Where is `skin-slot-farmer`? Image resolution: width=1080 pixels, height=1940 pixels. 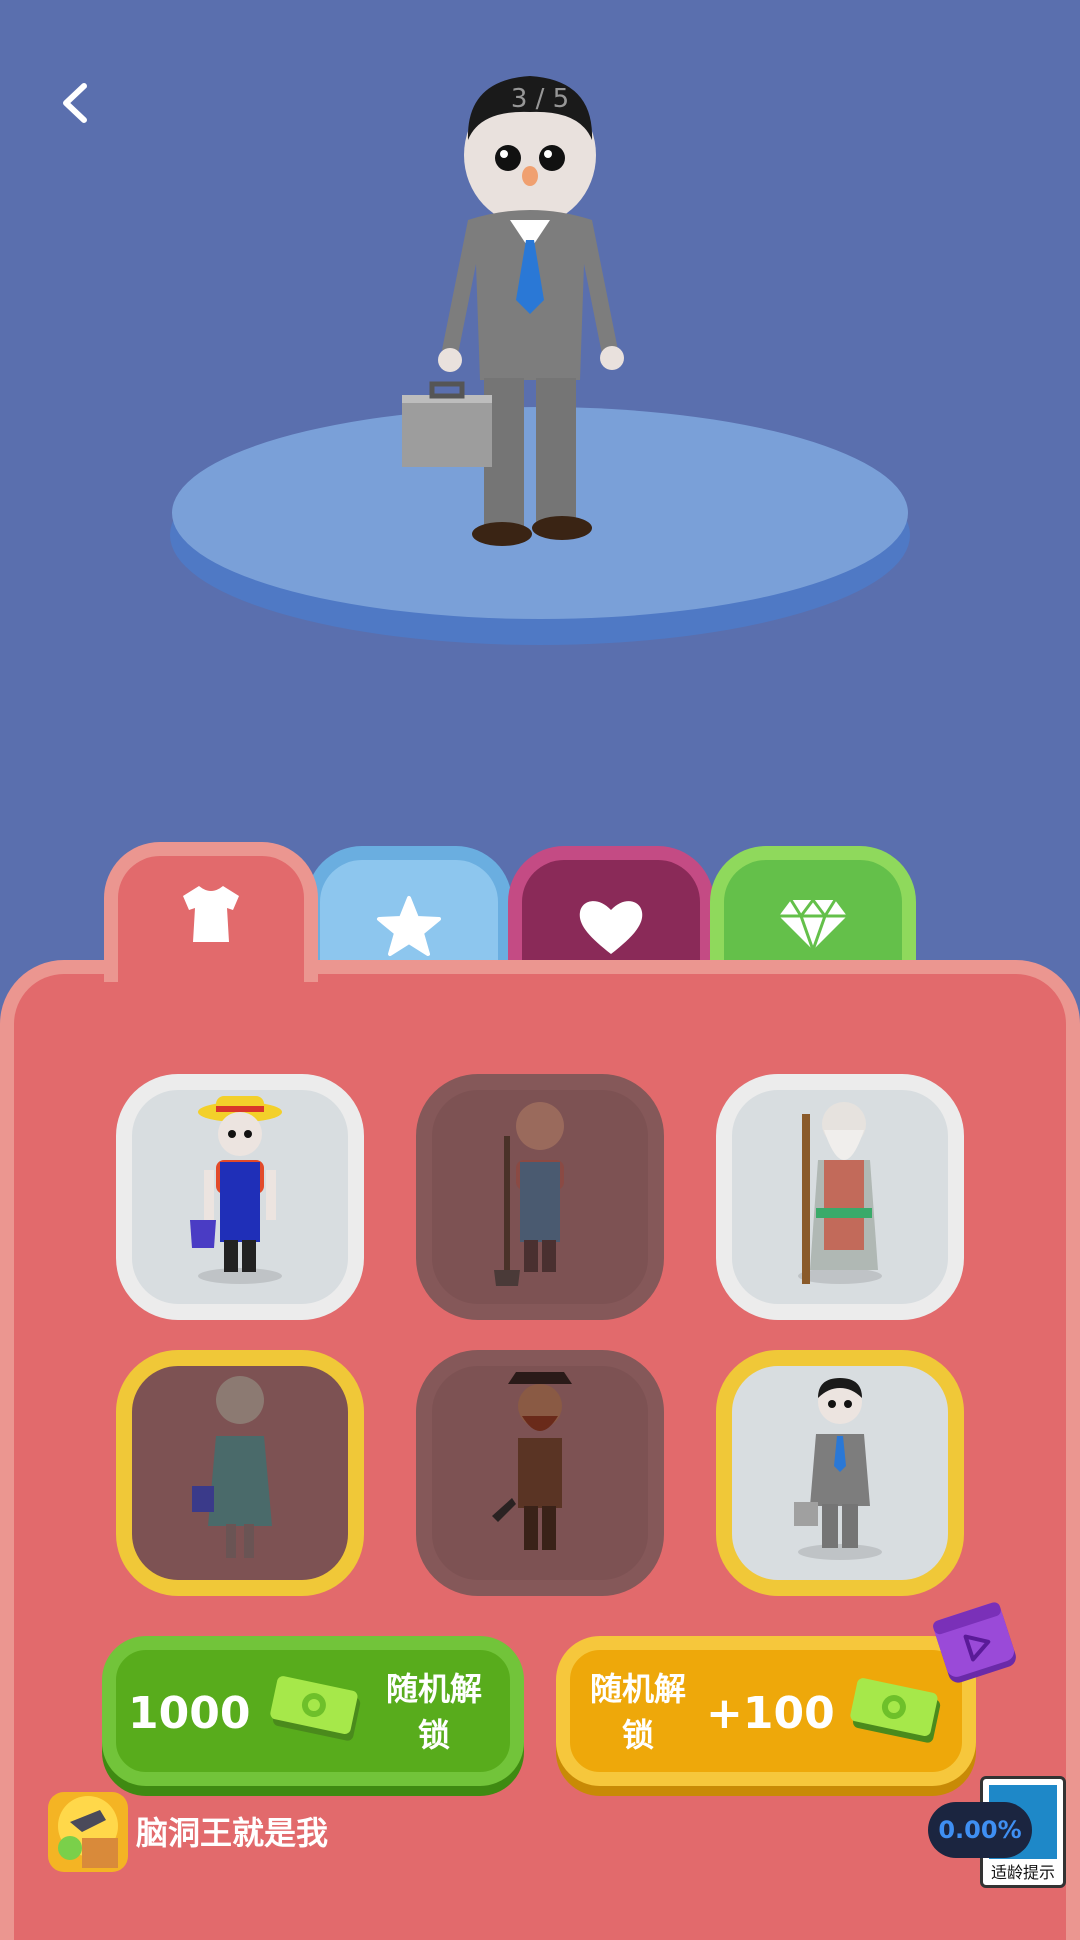
skin-slot-farmer is located at coordinates (240, 1197).